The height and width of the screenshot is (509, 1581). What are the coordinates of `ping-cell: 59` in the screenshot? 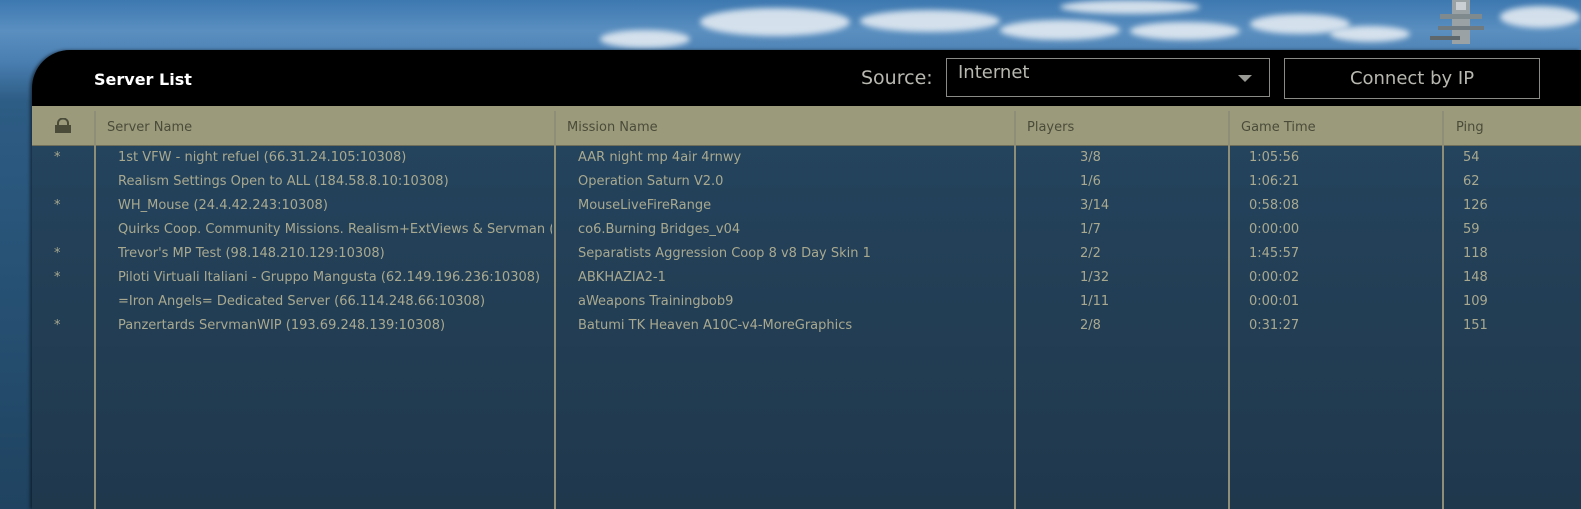 It's located at (1471, 229).